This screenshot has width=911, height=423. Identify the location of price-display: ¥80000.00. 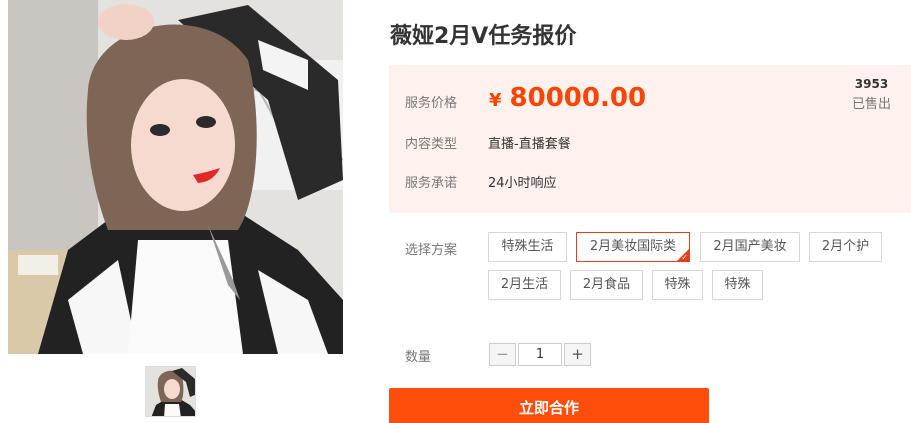
(567, 98).